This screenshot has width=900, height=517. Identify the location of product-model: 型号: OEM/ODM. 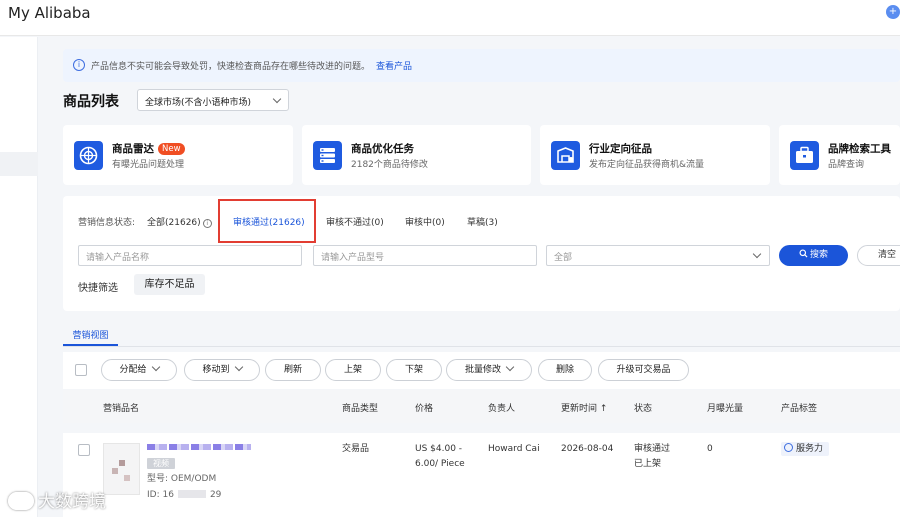
(182, 479).